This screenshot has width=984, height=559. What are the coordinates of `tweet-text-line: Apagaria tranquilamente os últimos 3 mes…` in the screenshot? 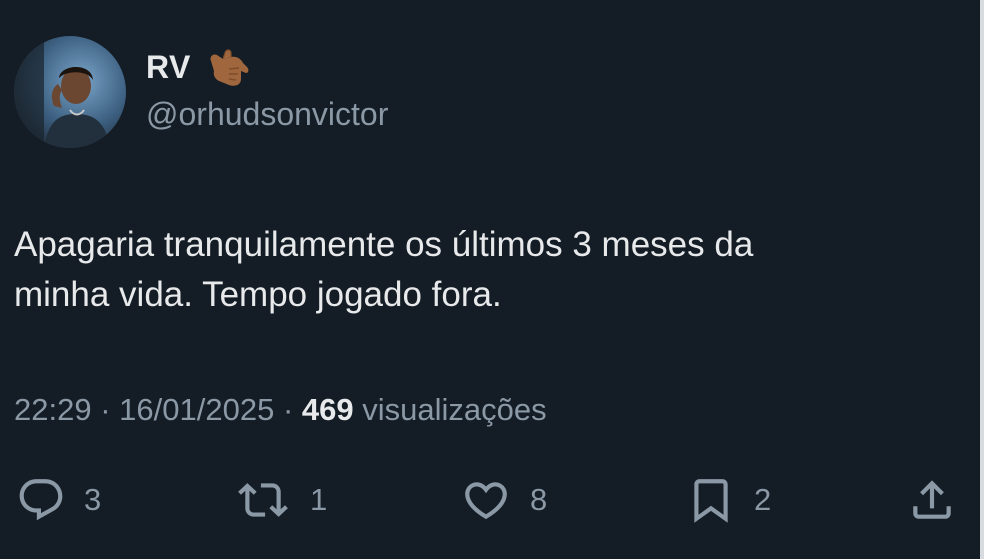 It's located at (384, 244).